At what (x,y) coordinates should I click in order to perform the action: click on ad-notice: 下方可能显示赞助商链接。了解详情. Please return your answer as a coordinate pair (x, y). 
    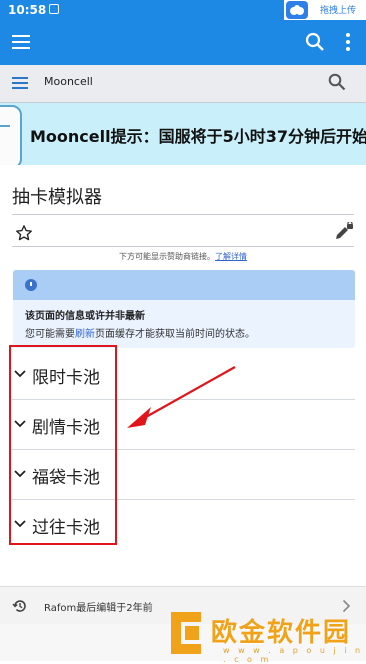
    Looking at the image, I should click on (183, 256).